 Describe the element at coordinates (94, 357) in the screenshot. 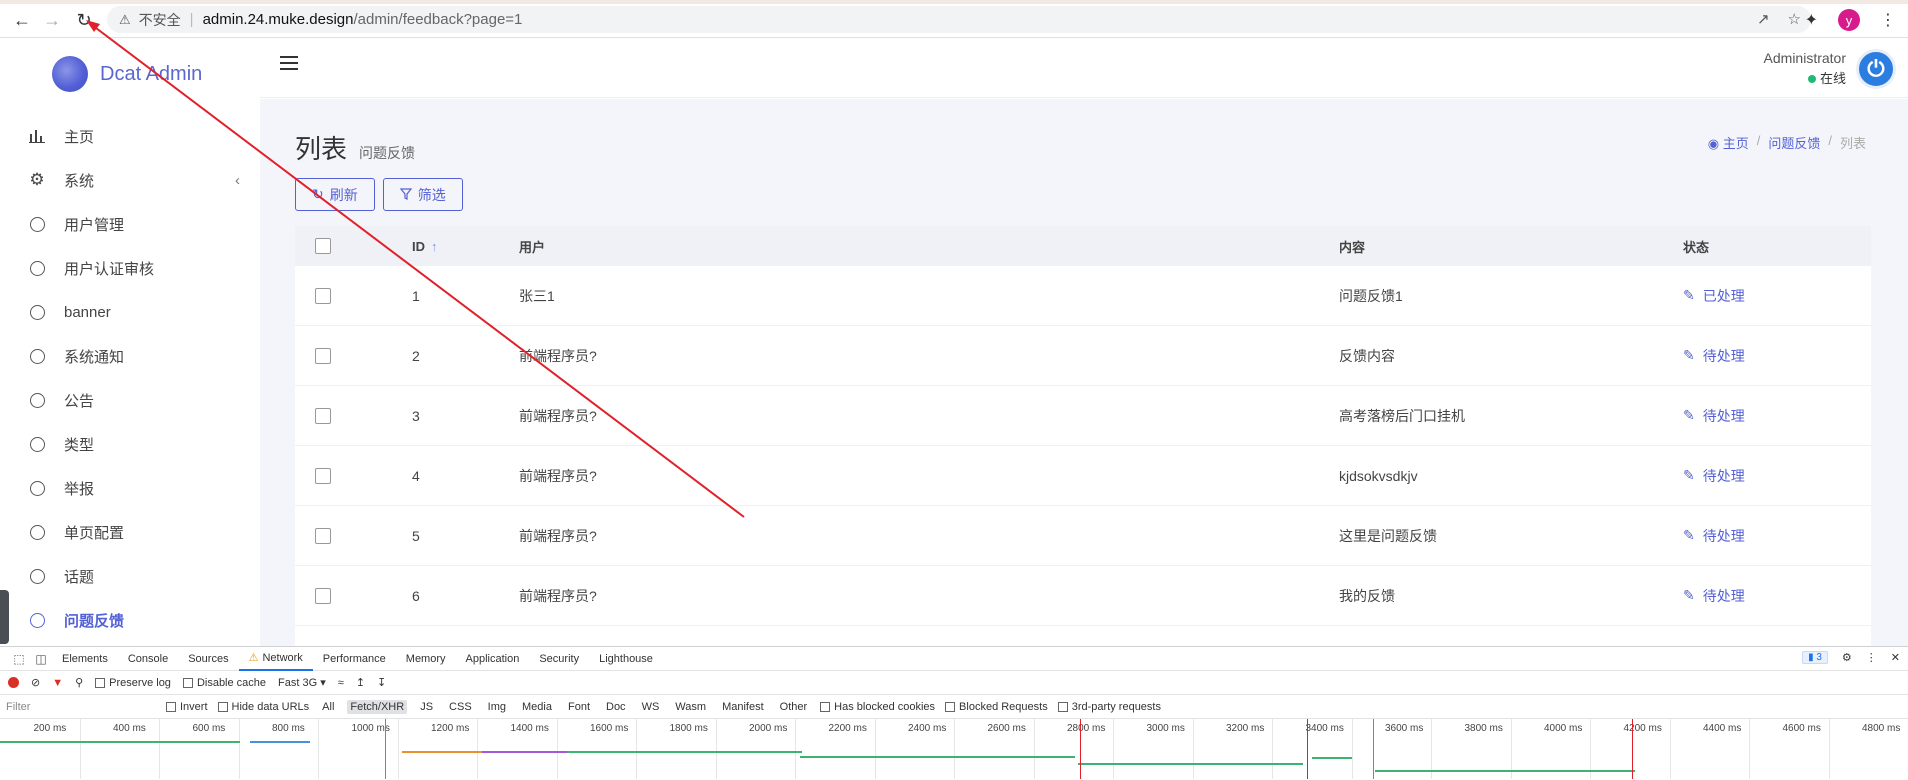

I see `sidebar-item-label: 系统通知` at that location.